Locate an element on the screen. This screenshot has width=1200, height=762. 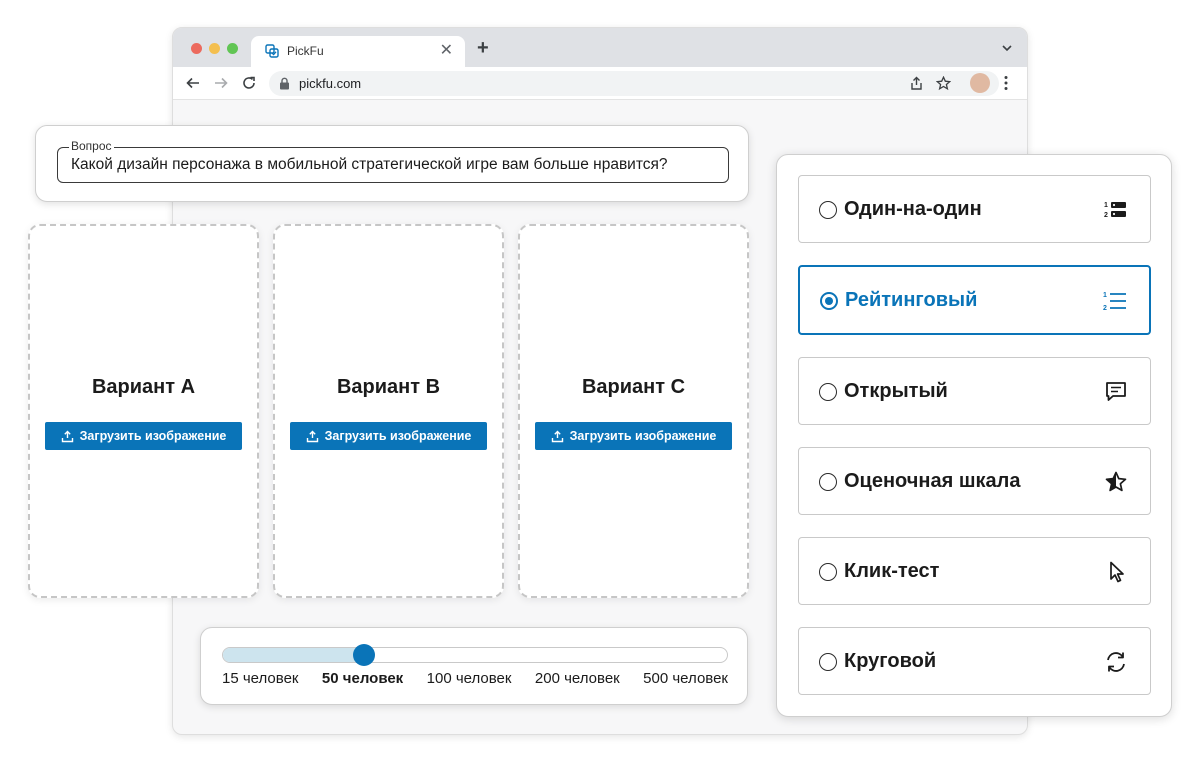
close-window-button is located at coordinates (196, 48).